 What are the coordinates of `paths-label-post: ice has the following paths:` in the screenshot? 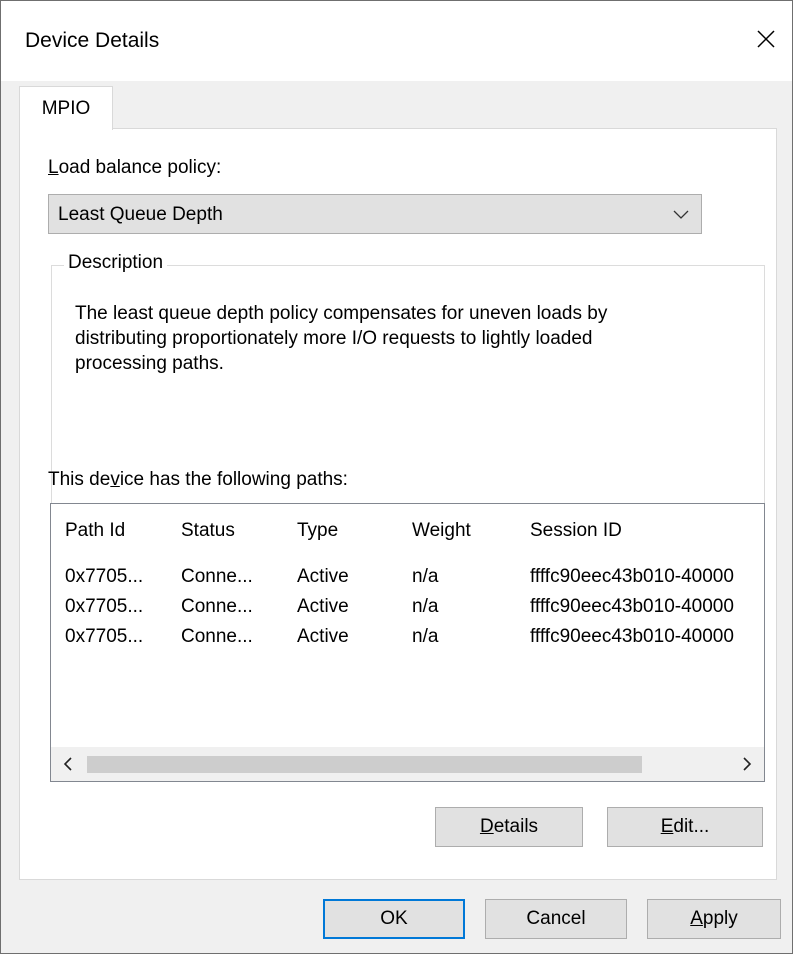 It's located at (233, 479).